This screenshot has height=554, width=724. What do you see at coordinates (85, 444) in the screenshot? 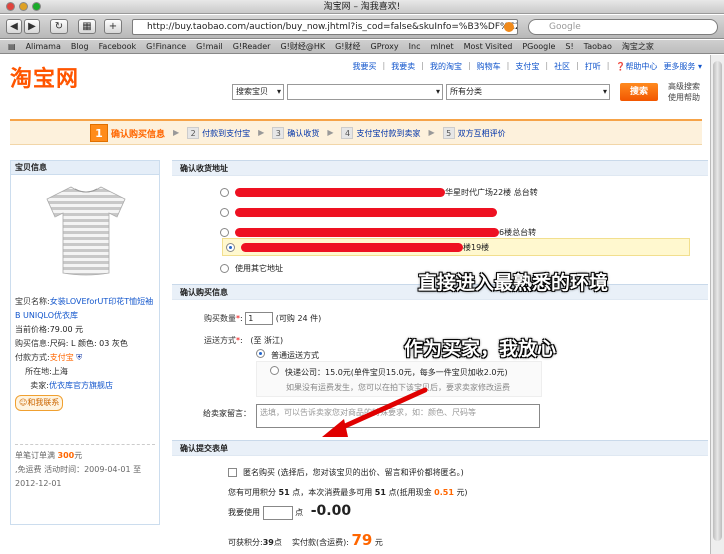
I see `divider` at bounding box center [85, 444].